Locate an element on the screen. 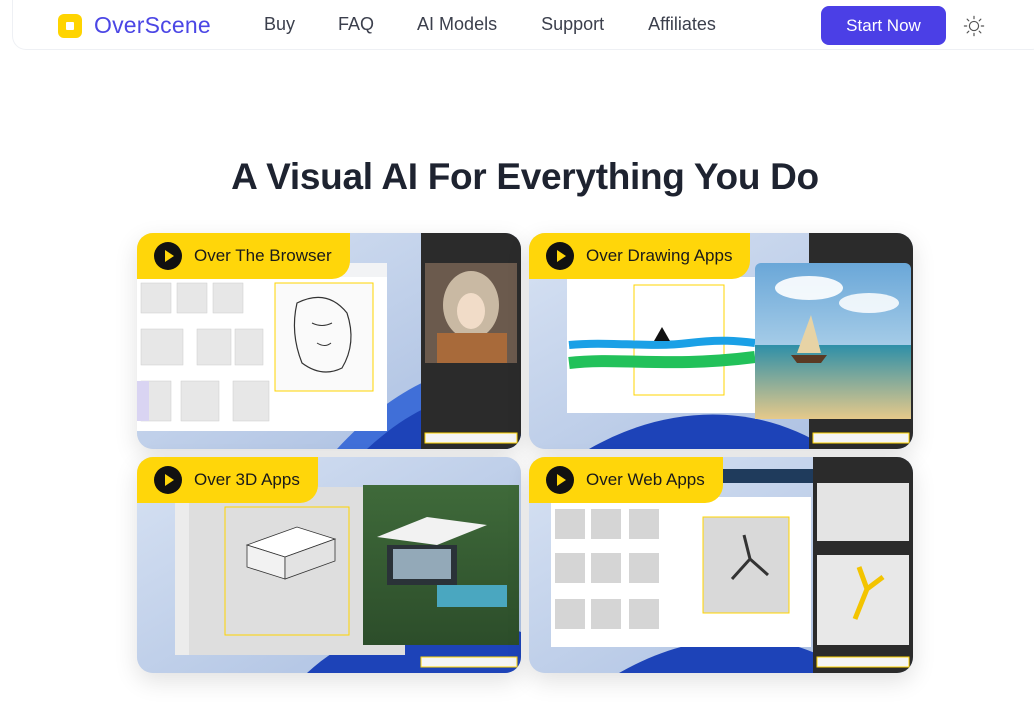 The width and height of the screenshot is (1034, 719). start-now-button: Start Now is located at coordinates (883, 25).